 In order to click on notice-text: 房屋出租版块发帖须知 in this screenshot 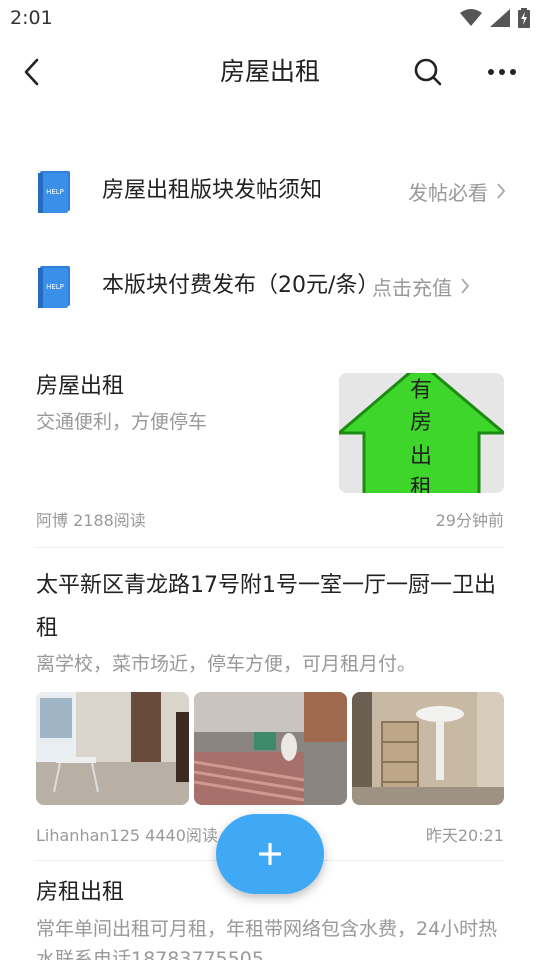, I will do `click(212, 190)`.